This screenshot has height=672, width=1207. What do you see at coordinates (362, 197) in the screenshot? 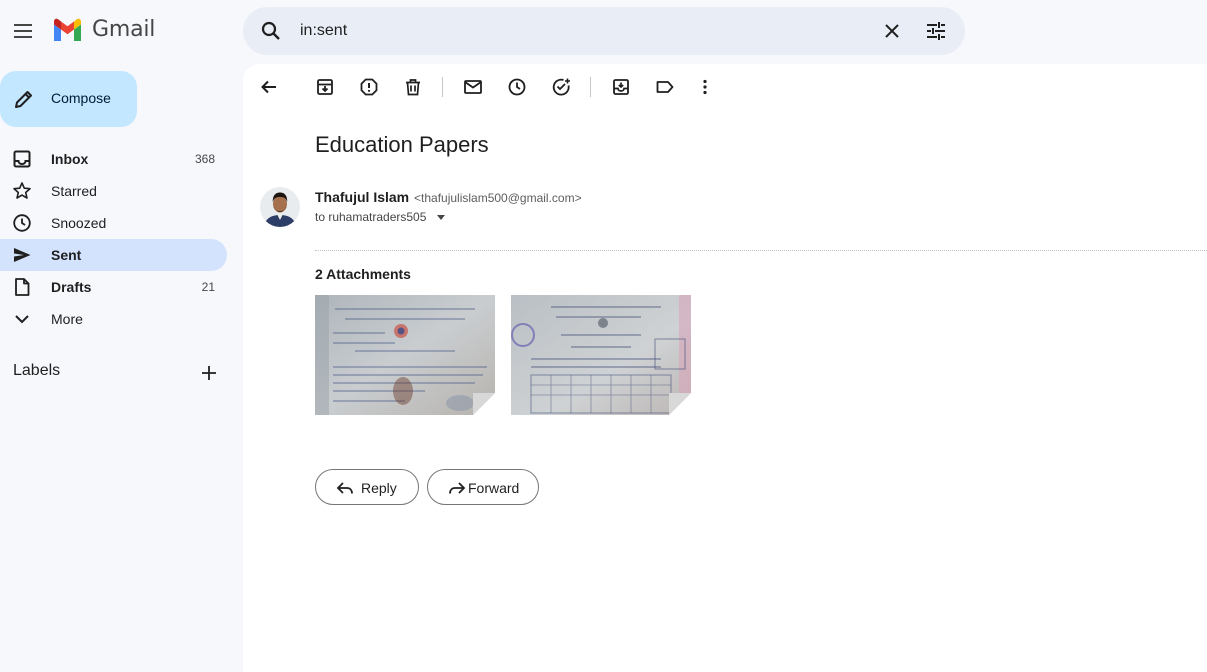
I see `sender-name: Thafujul Islam` at bounding box center [362, 197].